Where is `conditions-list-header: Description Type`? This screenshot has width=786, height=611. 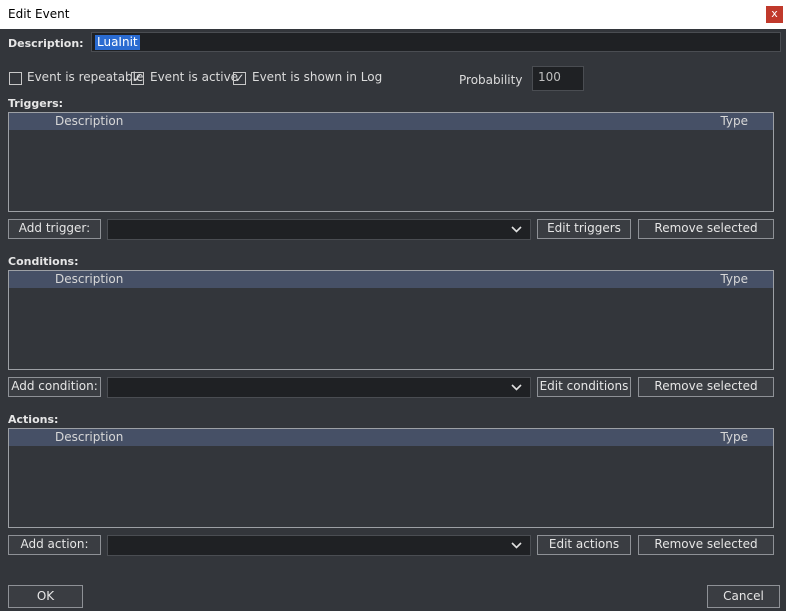
conditions-list-header: Description Type is located at coordinates (391, 279).